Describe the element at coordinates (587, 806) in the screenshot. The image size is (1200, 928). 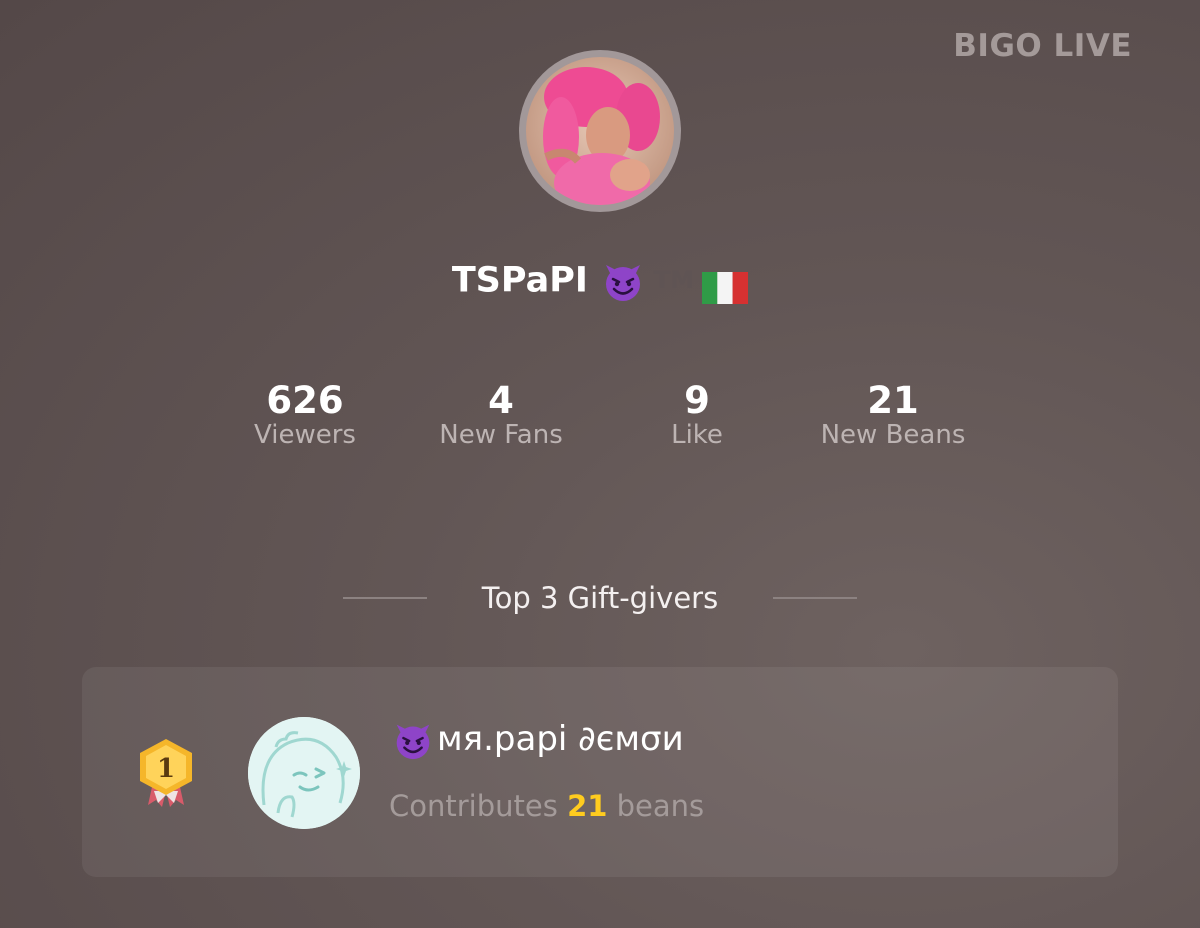
I see `contrib-amount: 21` at that location.